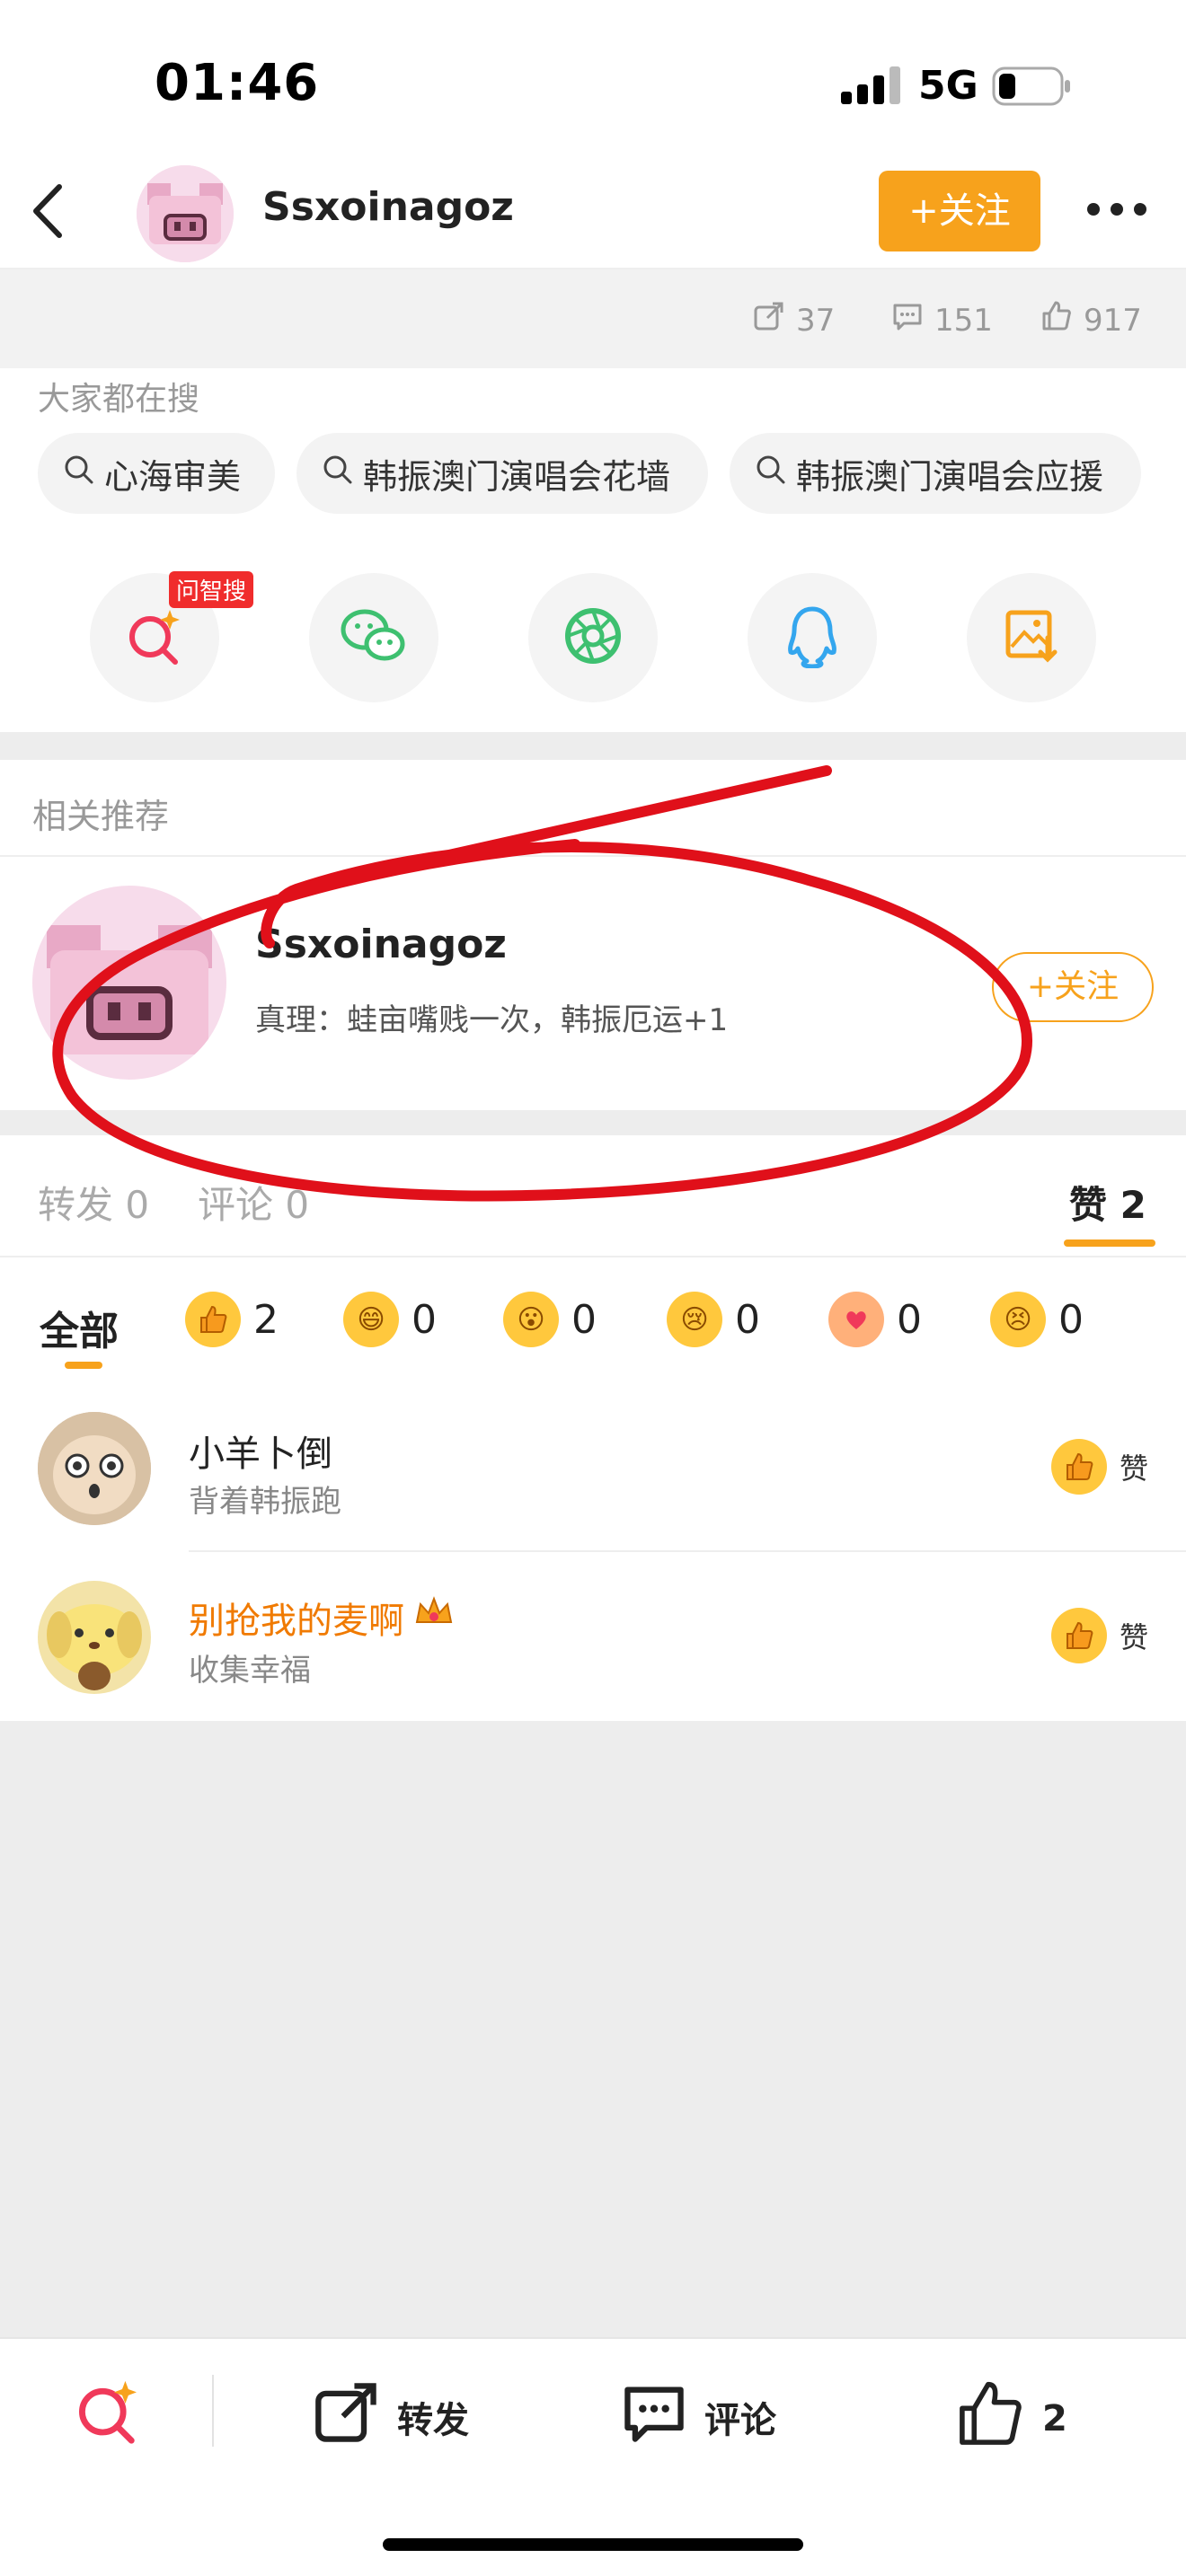 The width and height of the screenshot is (1186, 2576). I want to click on comment-count-value: 151, so click(963, 320).